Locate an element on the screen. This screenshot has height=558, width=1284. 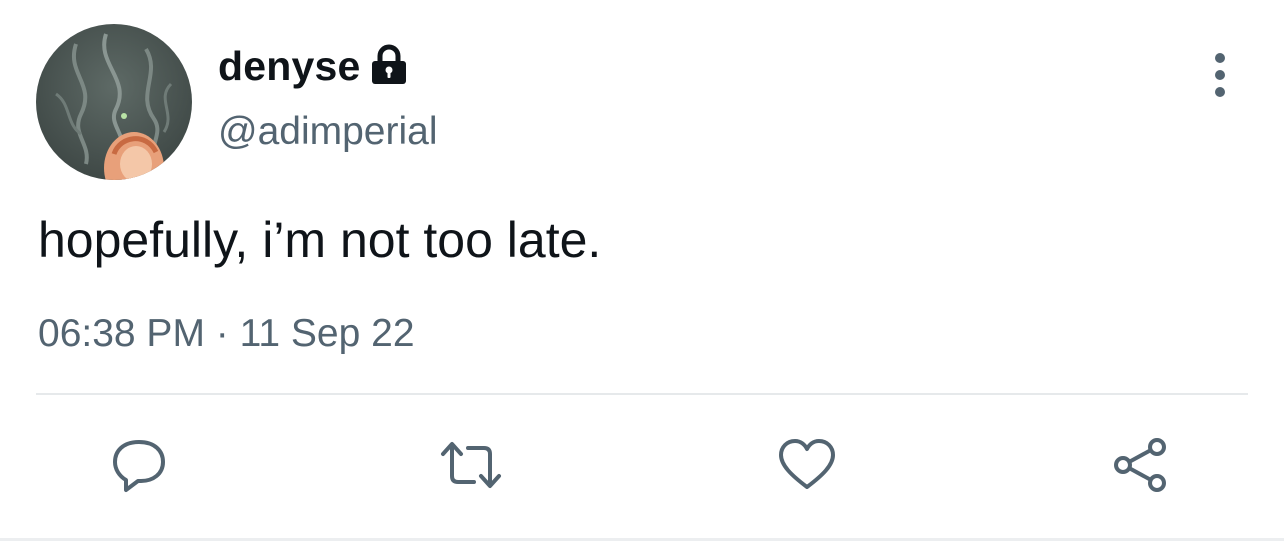
author-handle: @adimperial is located at coordinates (328, 132).